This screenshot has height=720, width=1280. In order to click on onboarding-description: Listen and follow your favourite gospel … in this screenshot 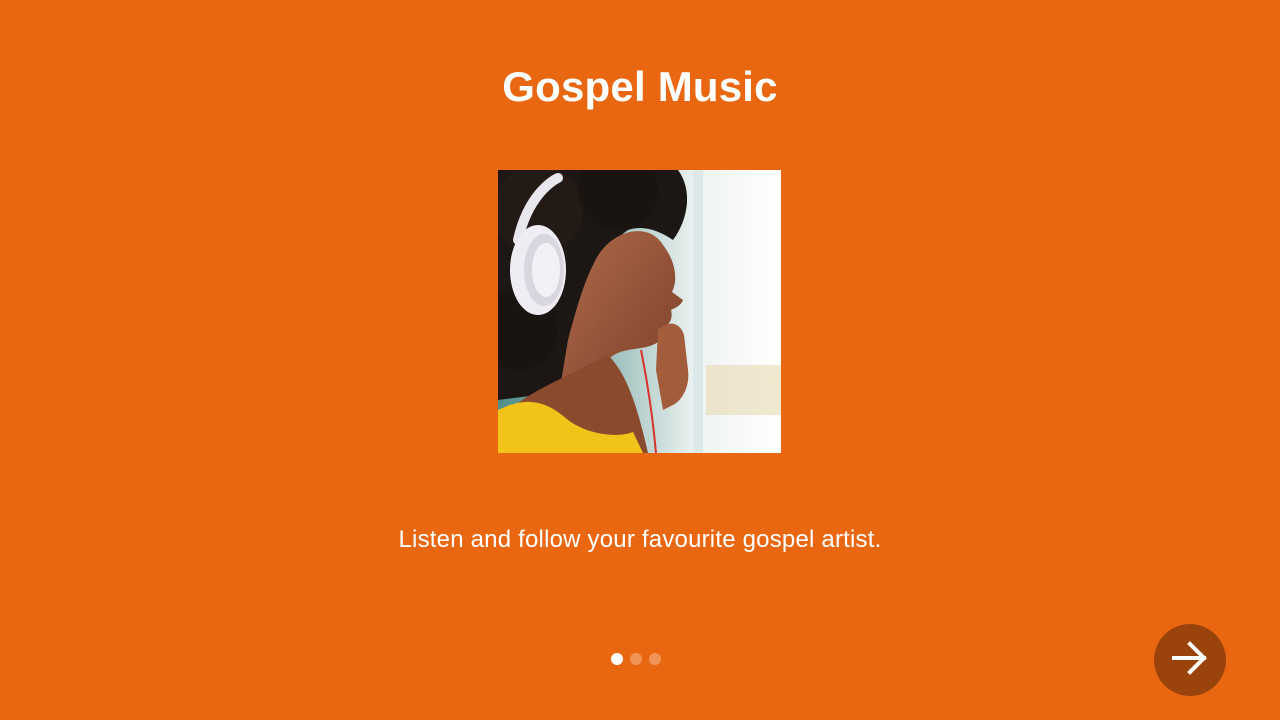, I will do `click(640, 539)`.